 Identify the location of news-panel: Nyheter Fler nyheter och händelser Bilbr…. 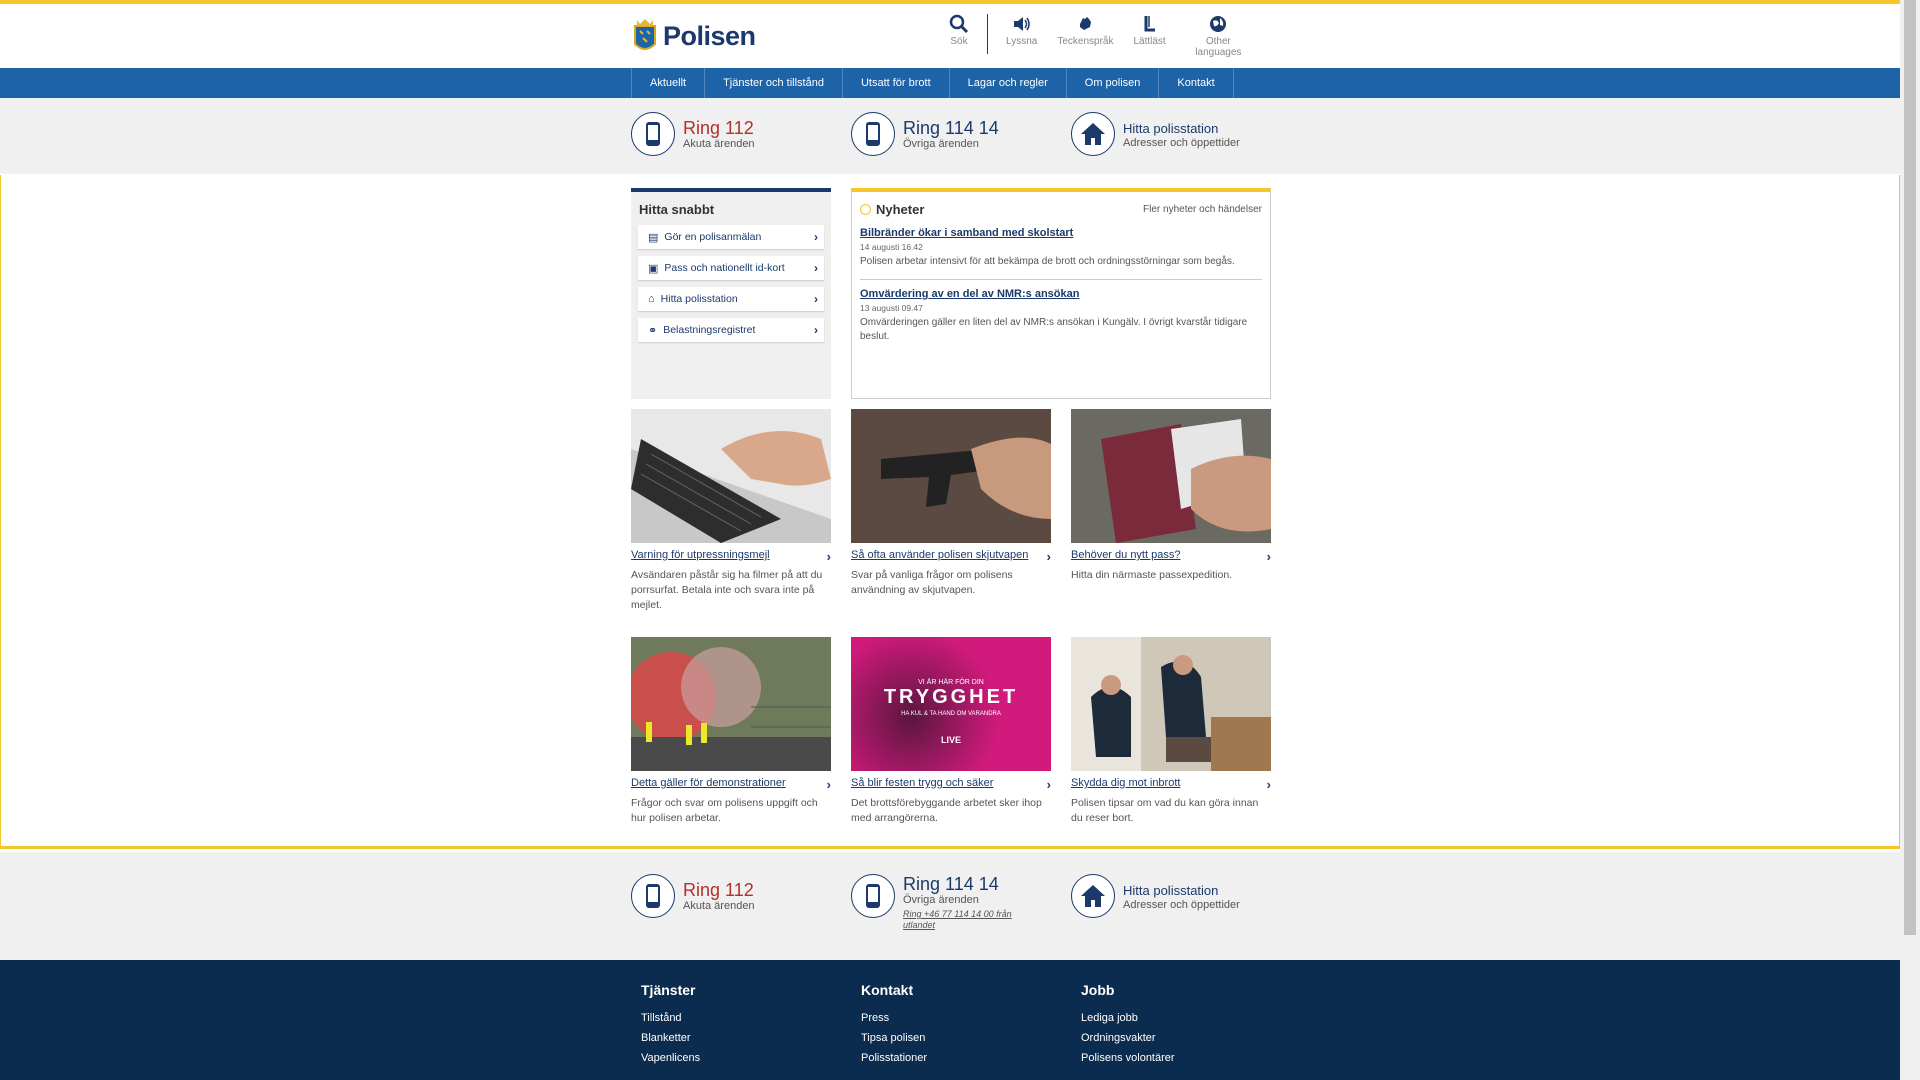
(1061, 293).